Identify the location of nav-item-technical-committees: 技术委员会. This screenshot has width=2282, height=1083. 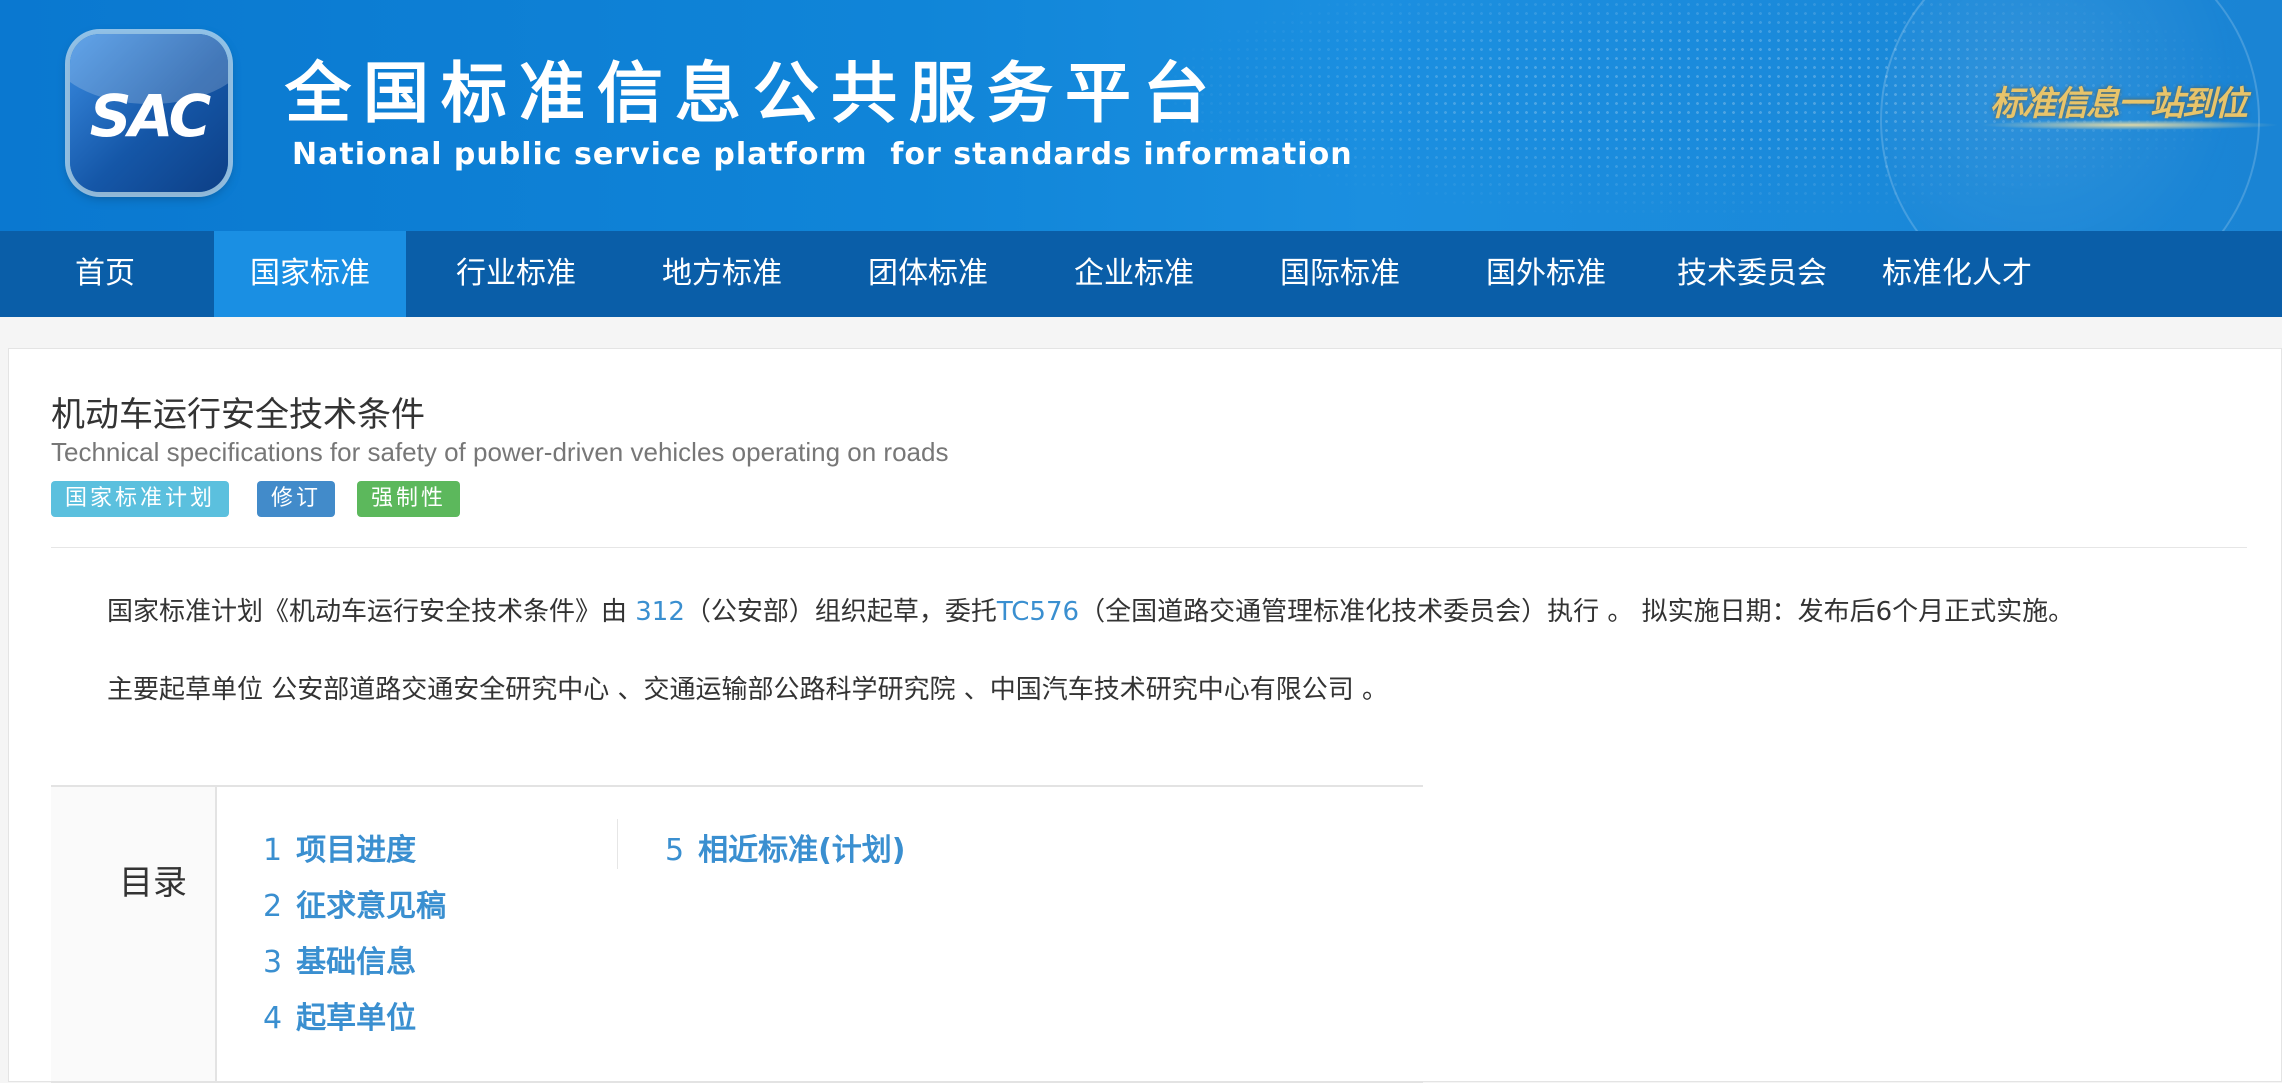
(1752, 274).